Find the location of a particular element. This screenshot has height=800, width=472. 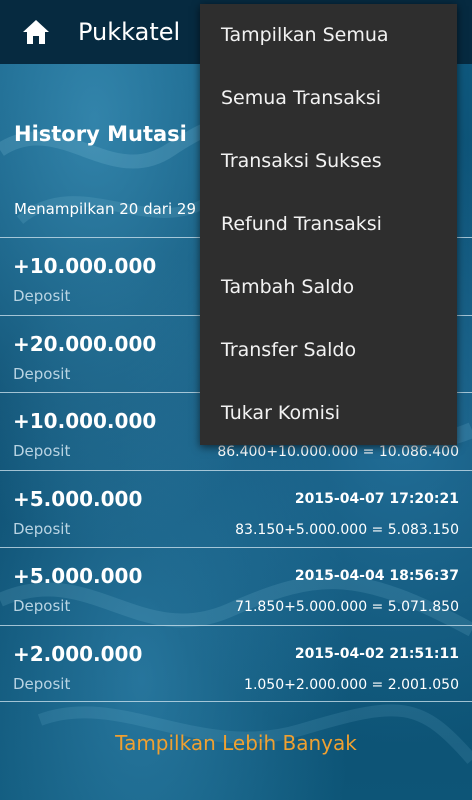

menu-item-semua-transaksi: Semua Transaksi is located at coordinates (328, 98).